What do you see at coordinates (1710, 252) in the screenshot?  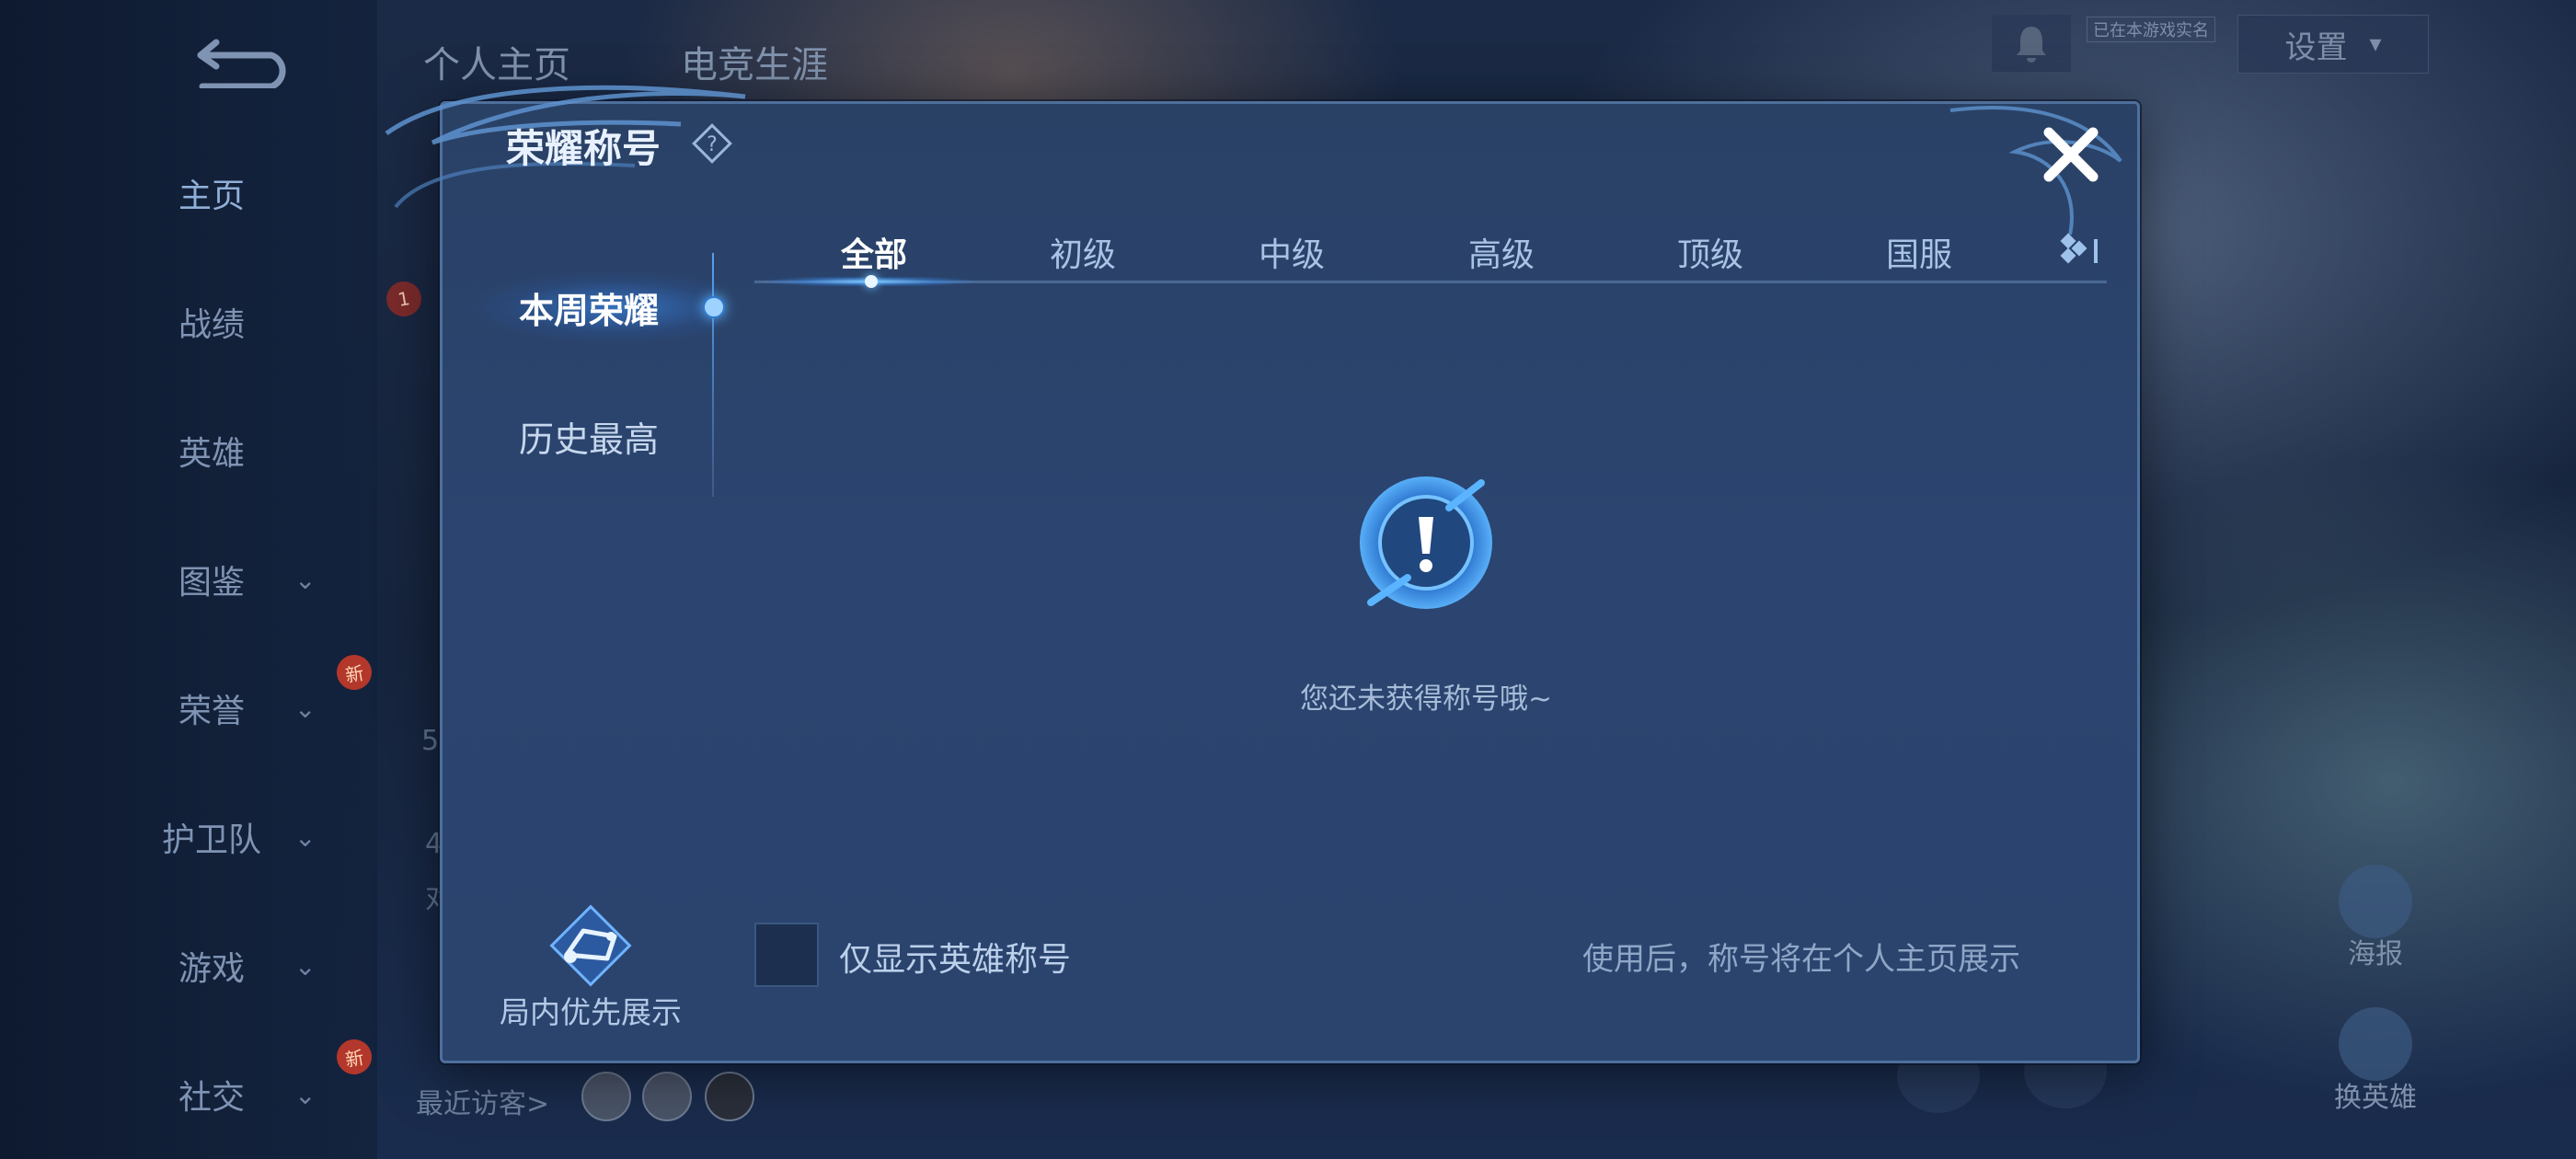 I see `tab-top: 顶级` at bounding box center [1710, 252].